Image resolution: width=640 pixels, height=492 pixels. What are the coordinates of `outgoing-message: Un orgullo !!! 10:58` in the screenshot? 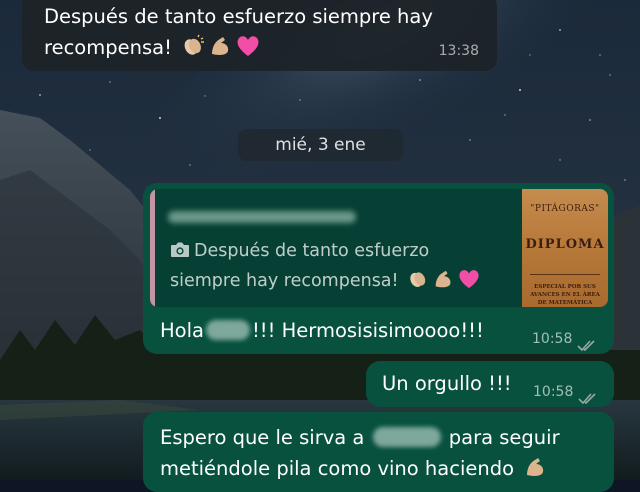 It's located at (490, 384).